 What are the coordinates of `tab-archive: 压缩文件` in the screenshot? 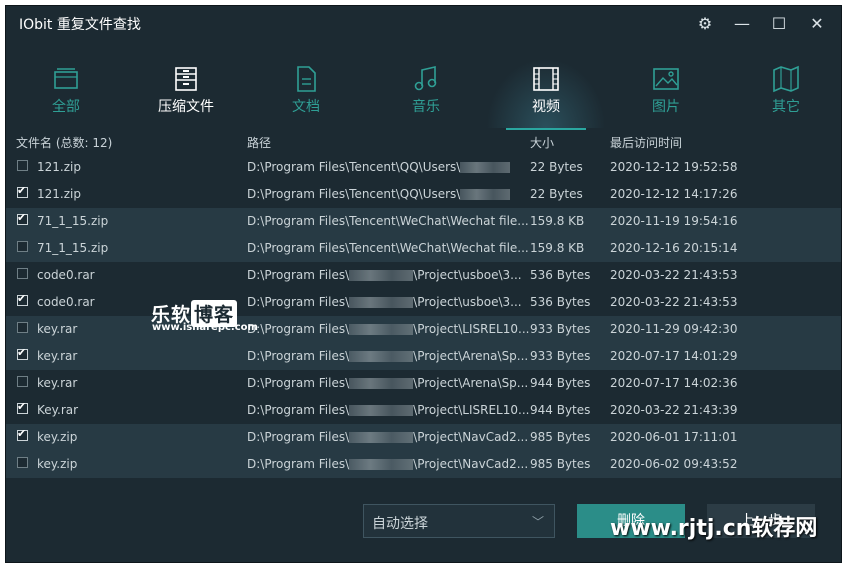 It's located at (186, 93).